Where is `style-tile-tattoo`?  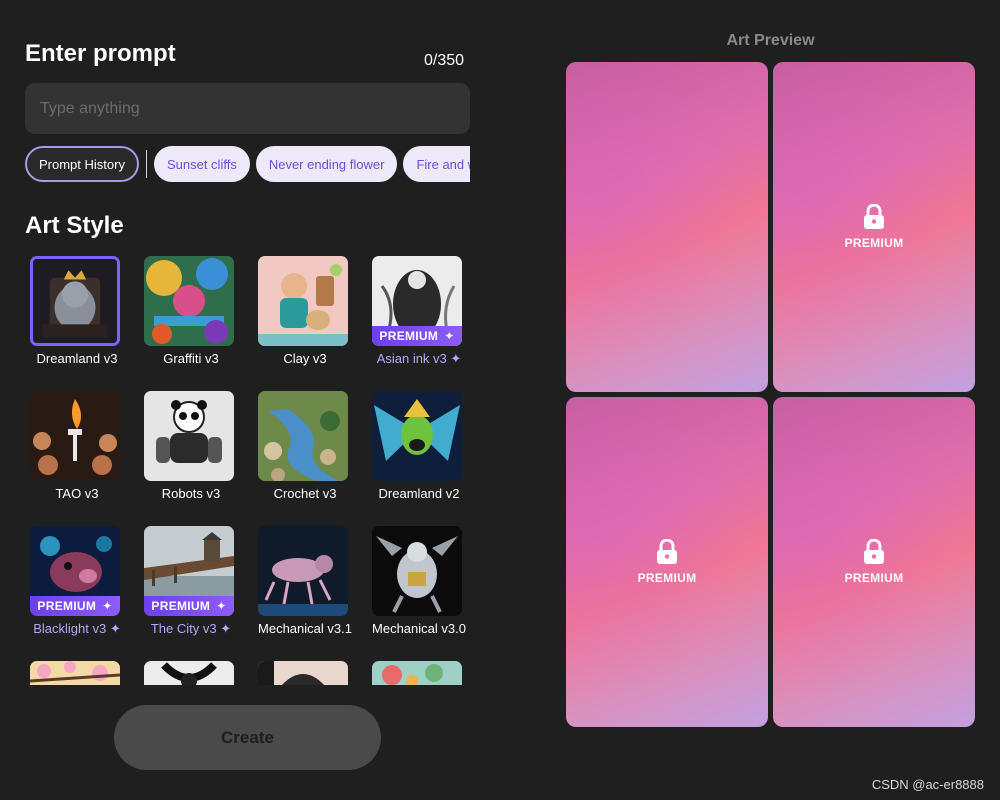
style-tile-tattoo is located at coordinates (194, 671).